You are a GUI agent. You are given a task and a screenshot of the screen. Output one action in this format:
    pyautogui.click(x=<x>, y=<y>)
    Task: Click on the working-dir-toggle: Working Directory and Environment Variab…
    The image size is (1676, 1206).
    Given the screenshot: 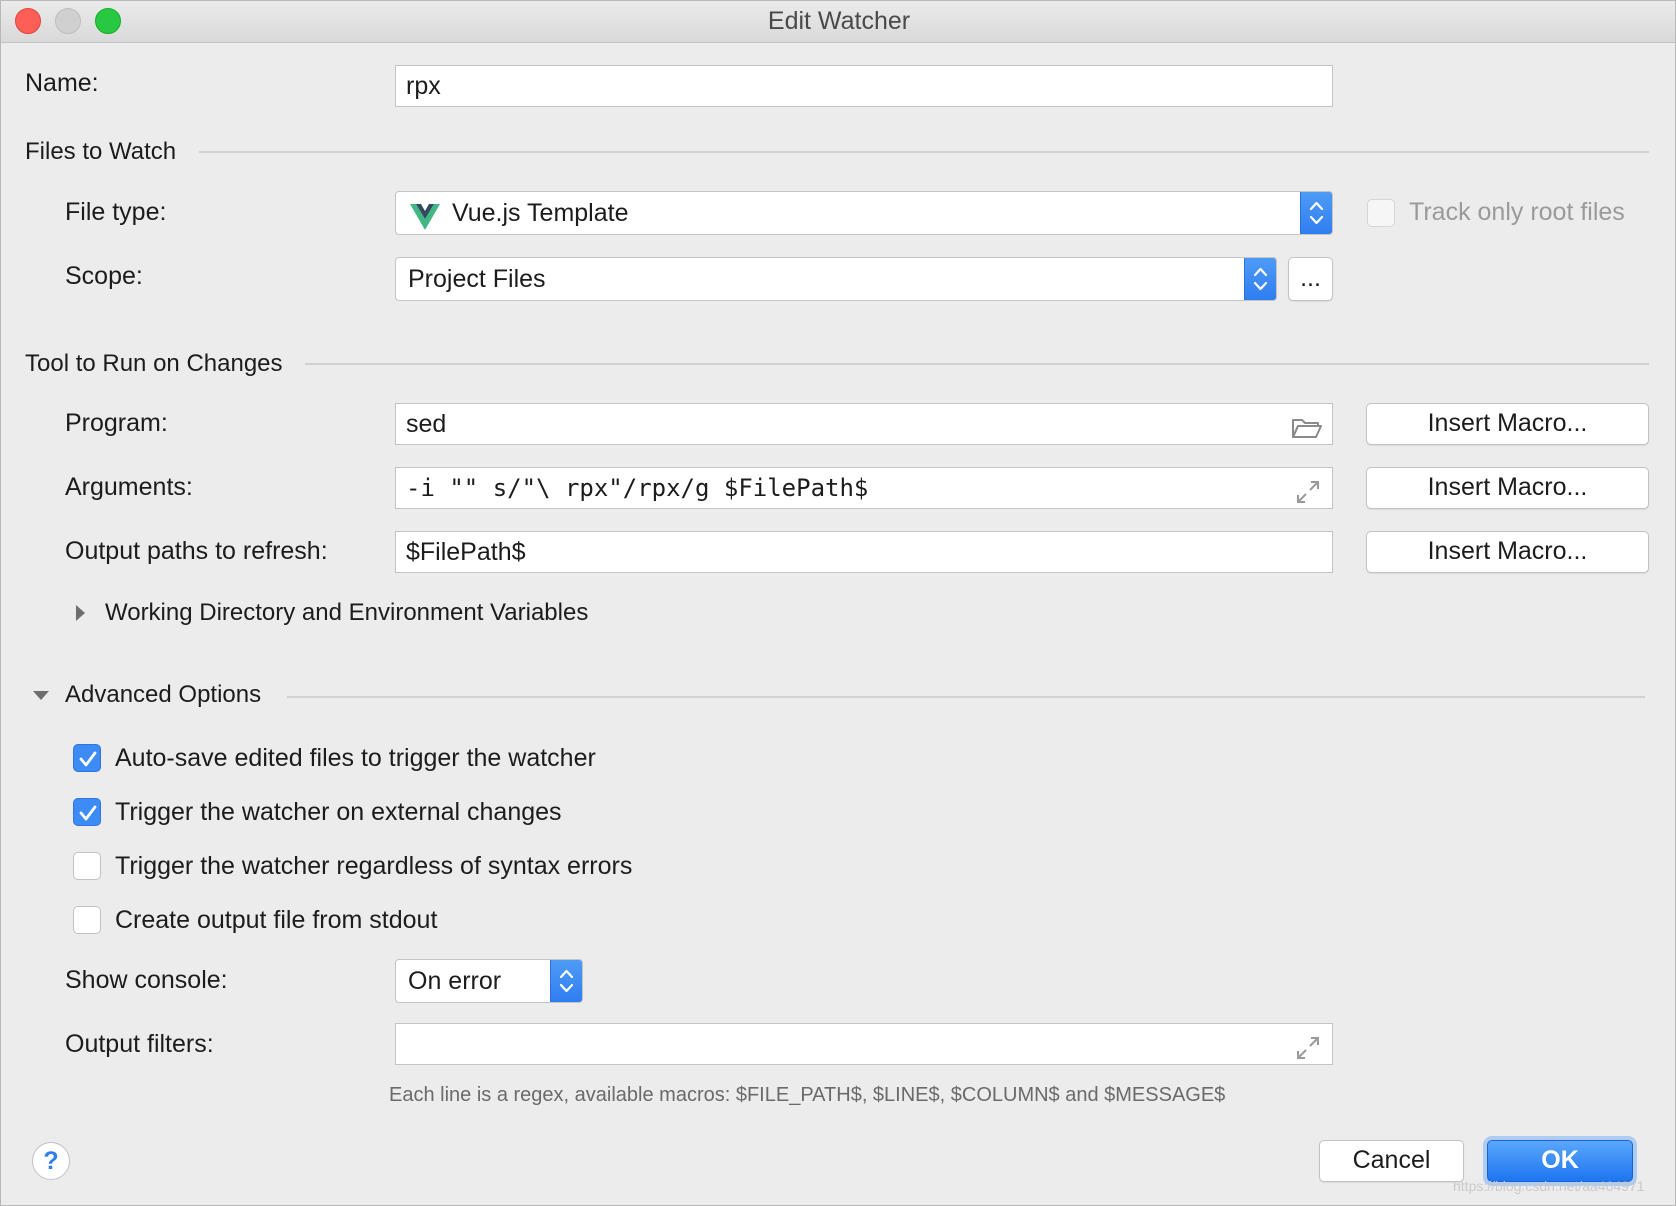 What is the action you would take?
    pyautogui.click(x=353, y=614)
    